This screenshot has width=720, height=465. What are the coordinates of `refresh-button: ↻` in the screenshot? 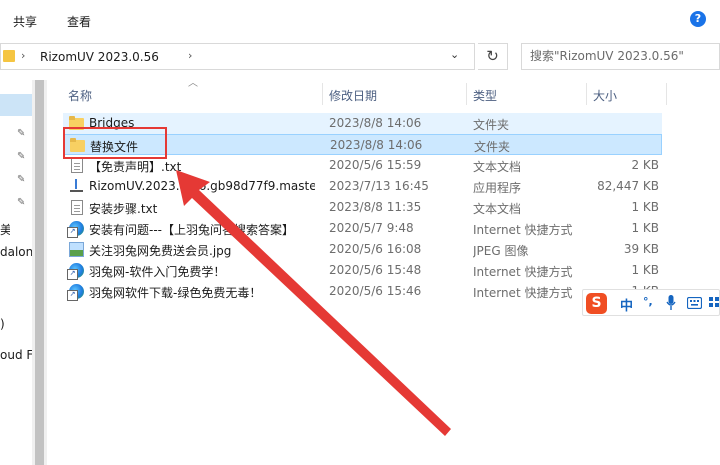 It's located at (493, 56).